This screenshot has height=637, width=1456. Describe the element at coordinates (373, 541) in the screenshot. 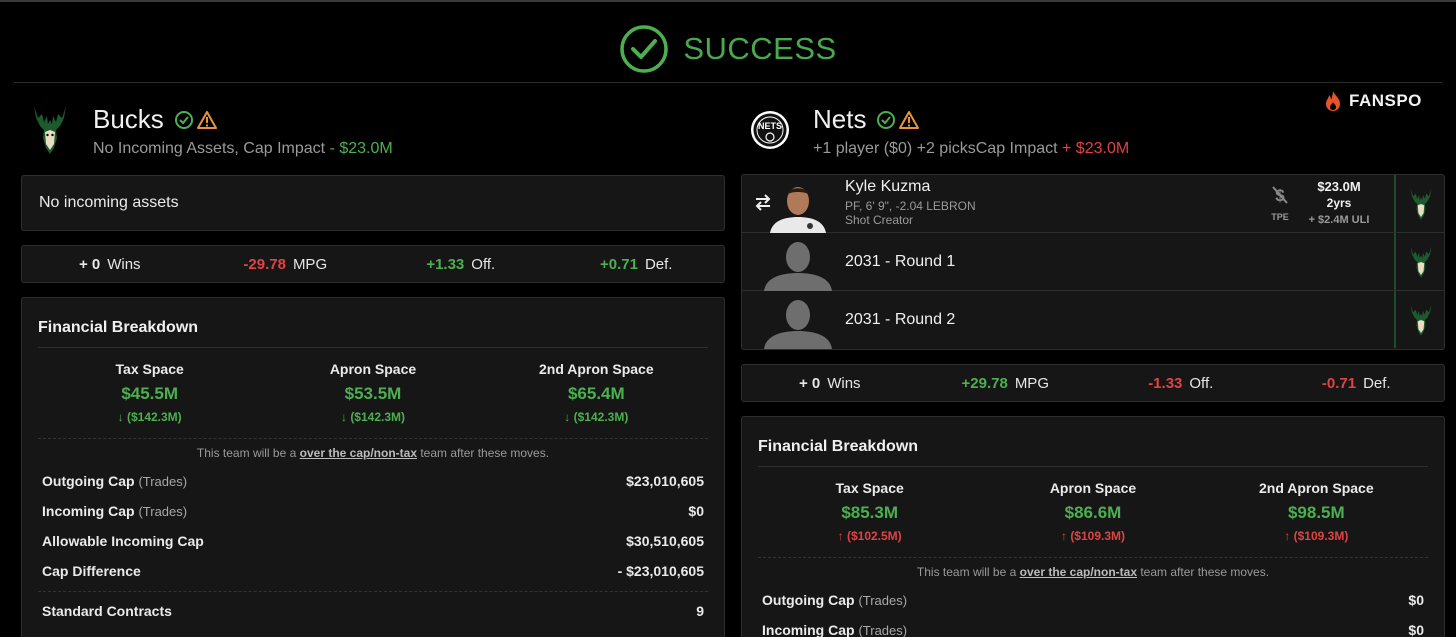

I see `allowable-cap-row: Allowable Incoming Cap $30,510,605` at that location.